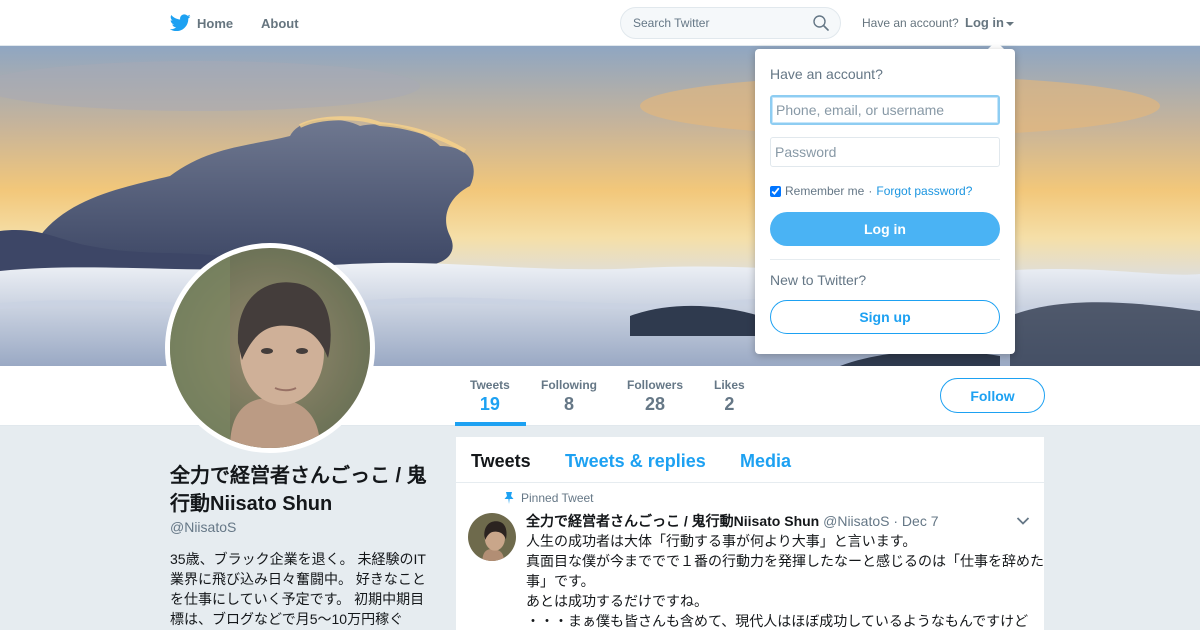 This screenshot has height=630, width=1200. Describe the element at coordinates (1010, 23) in the screenshot. I see `caret-down-icon` at that location.